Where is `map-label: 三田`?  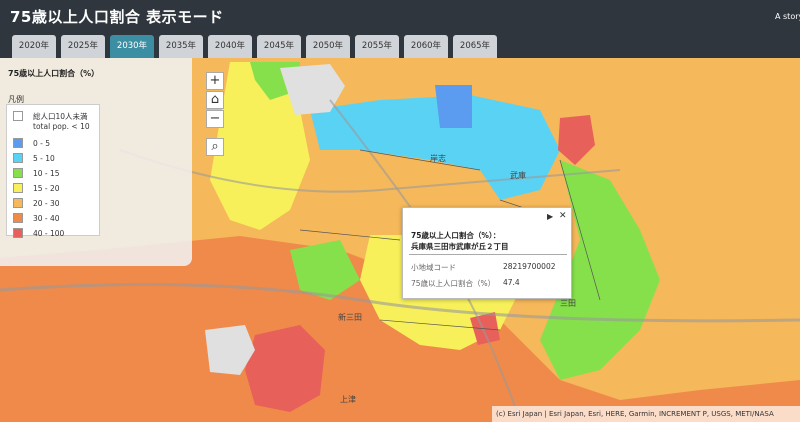 map-label: 三田 is located at coordinates (568, 303).